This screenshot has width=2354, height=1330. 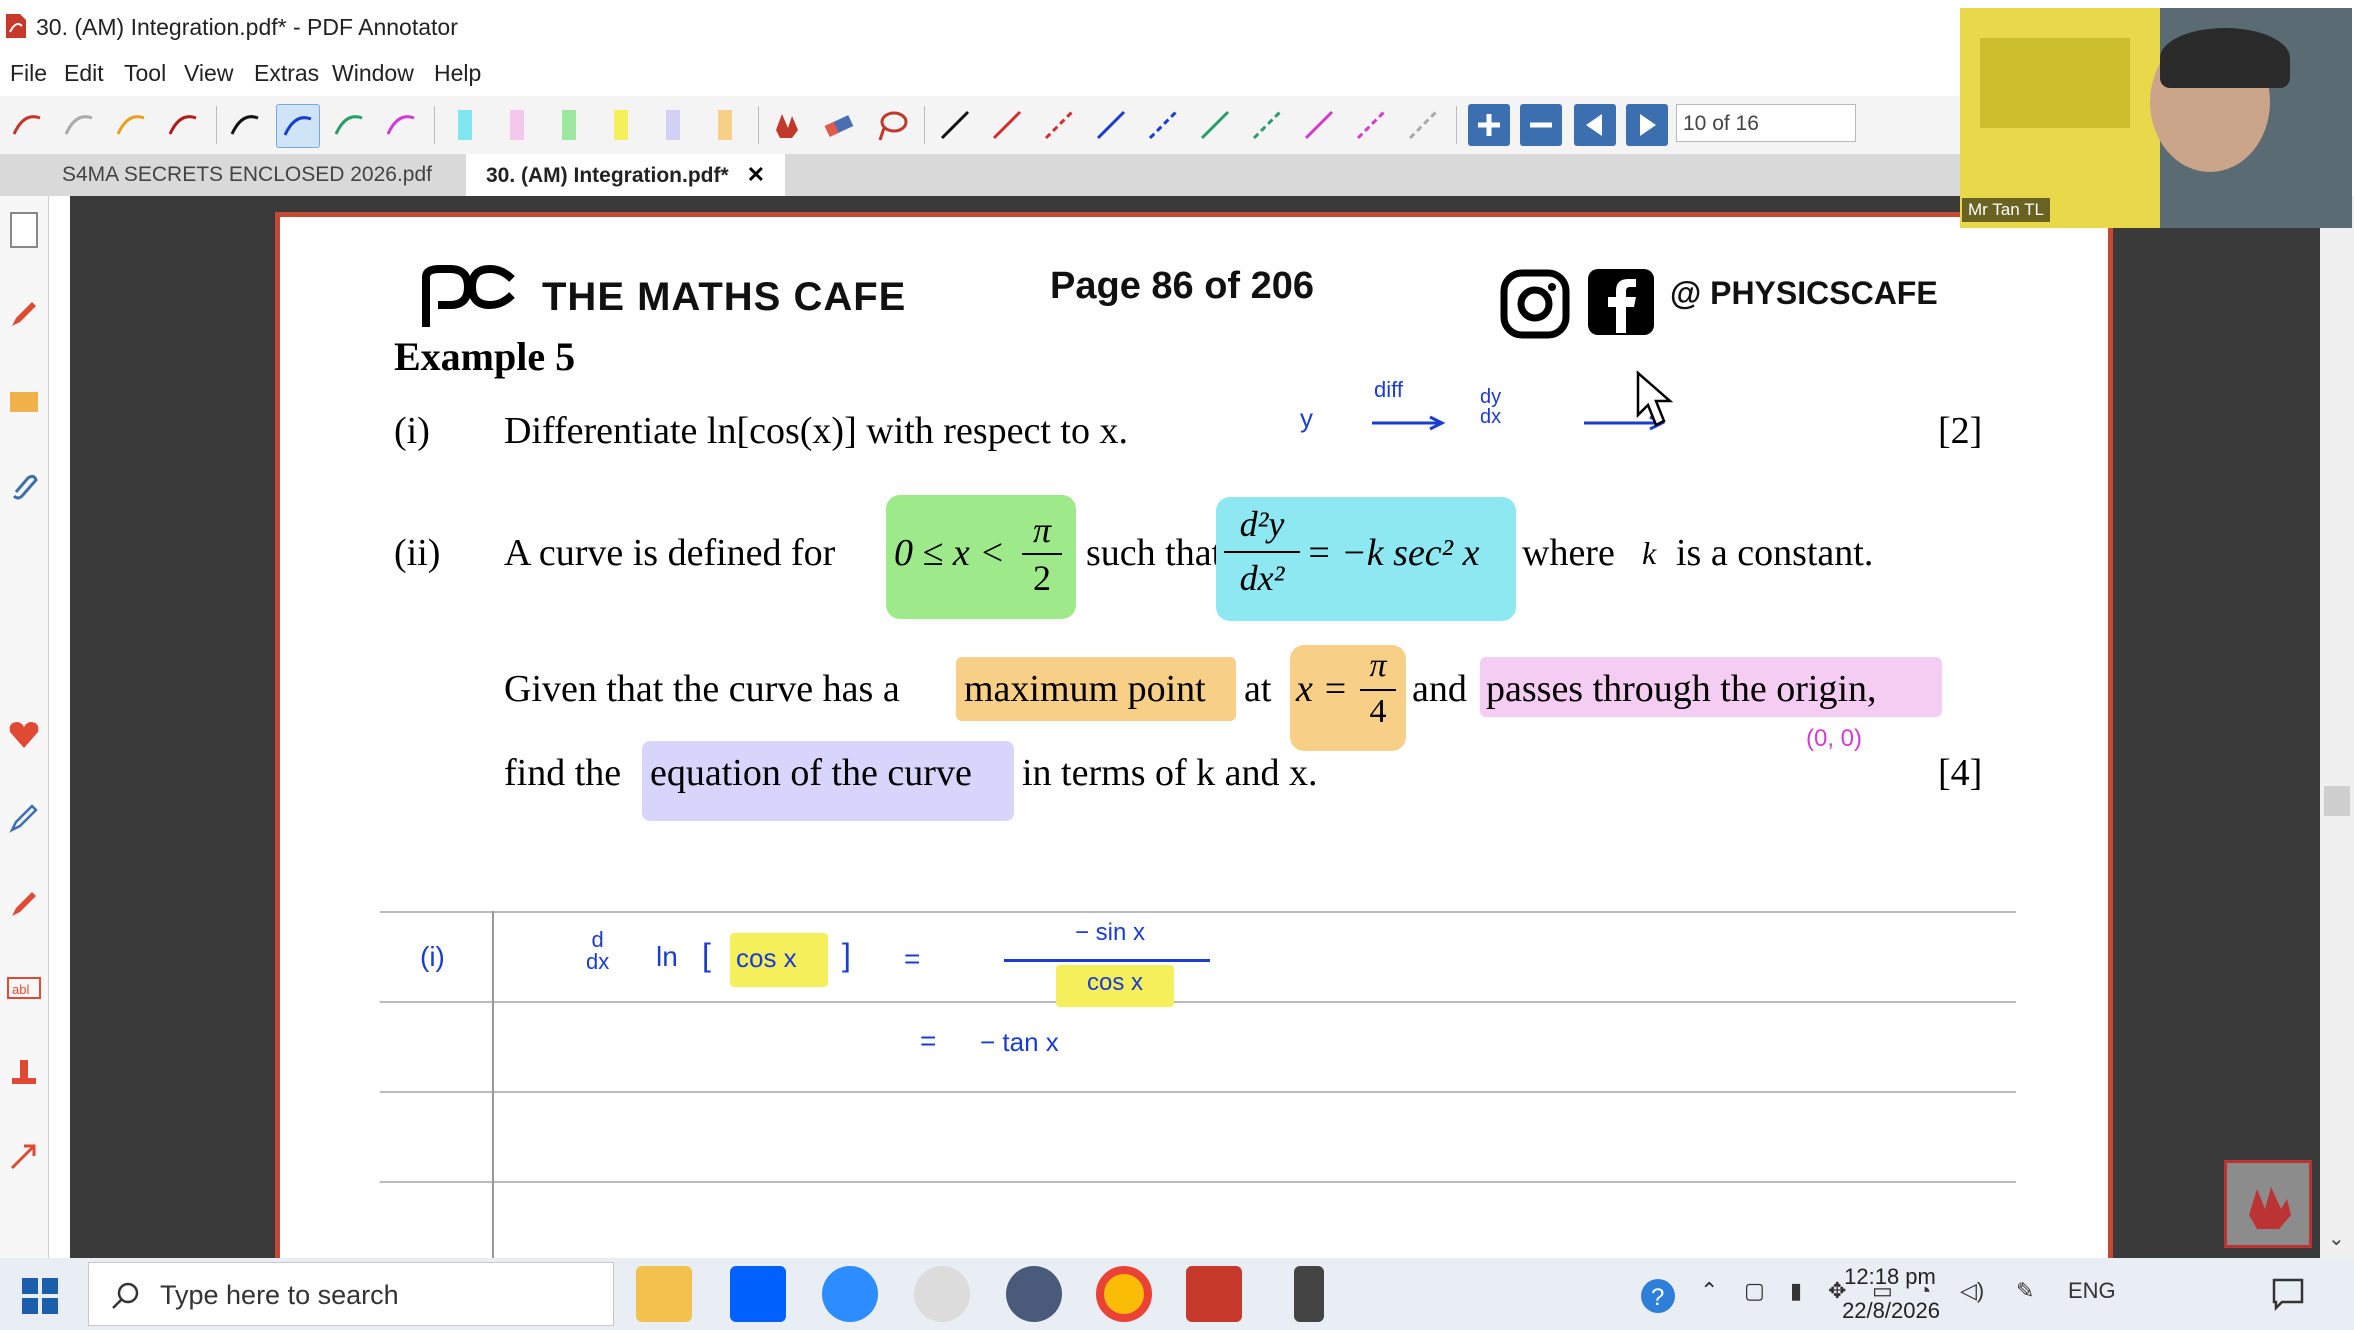 I want to click on notifications-icon, so click(x=2288, y=1294).